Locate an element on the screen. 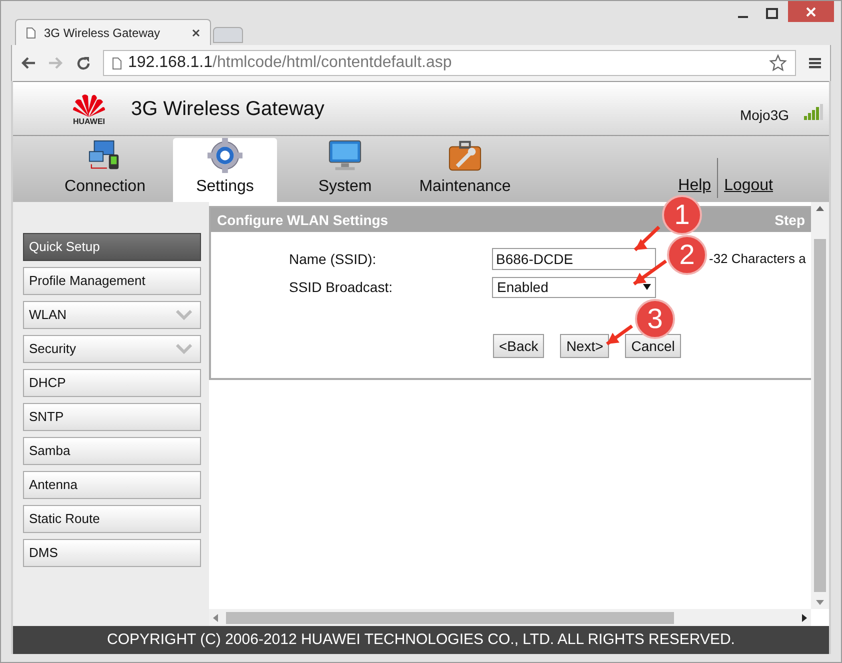 Image resolution: width=842 pixels, height=663 pixels. address-bar: 192.168.1.1/htmlcode/html/contentdefault.asp is located at coordinates (449, 63).